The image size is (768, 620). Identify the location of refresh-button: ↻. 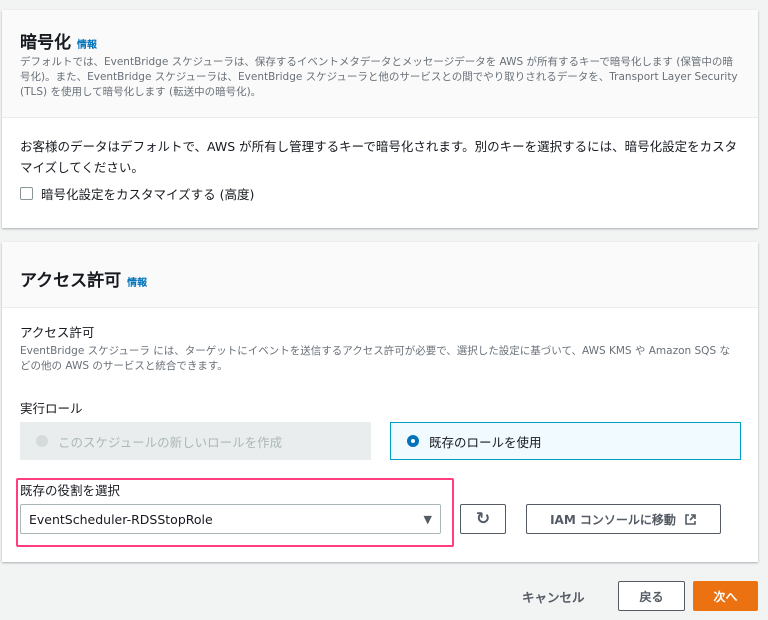
(483, 519).